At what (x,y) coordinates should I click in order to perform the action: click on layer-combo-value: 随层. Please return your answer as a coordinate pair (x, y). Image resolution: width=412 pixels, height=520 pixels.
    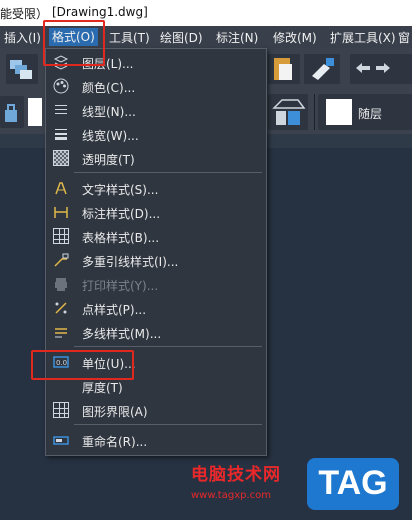
    Looking at the image, I should click on (370, 114).